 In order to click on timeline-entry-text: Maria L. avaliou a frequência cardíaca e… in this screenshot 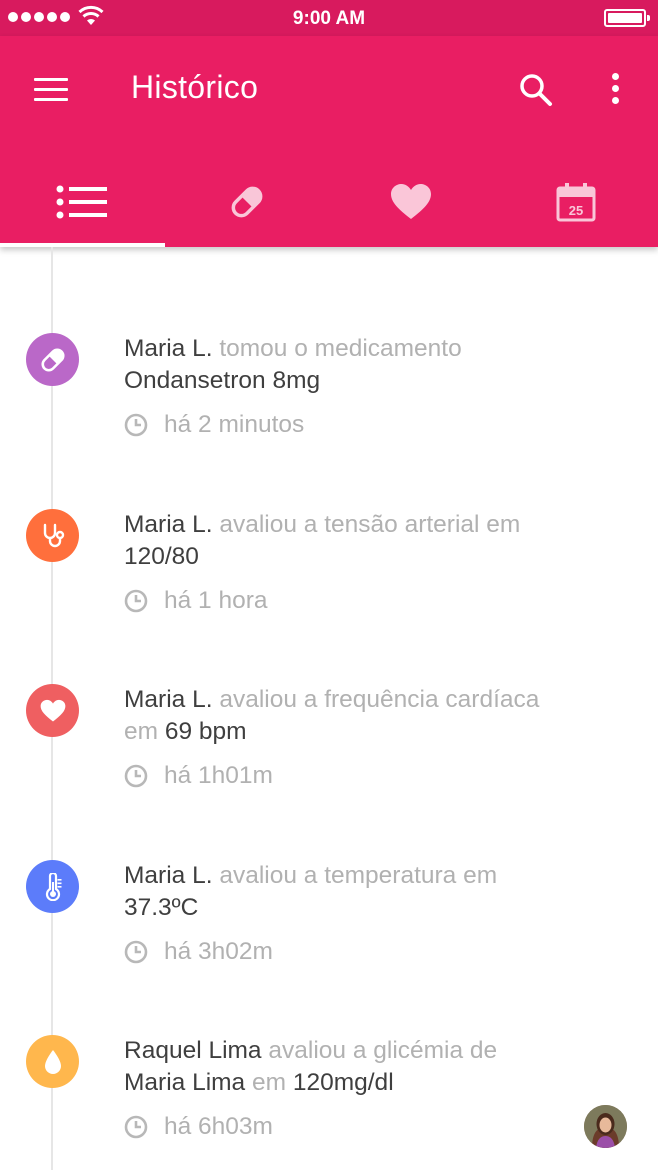, I will do `click(369, 716)`.